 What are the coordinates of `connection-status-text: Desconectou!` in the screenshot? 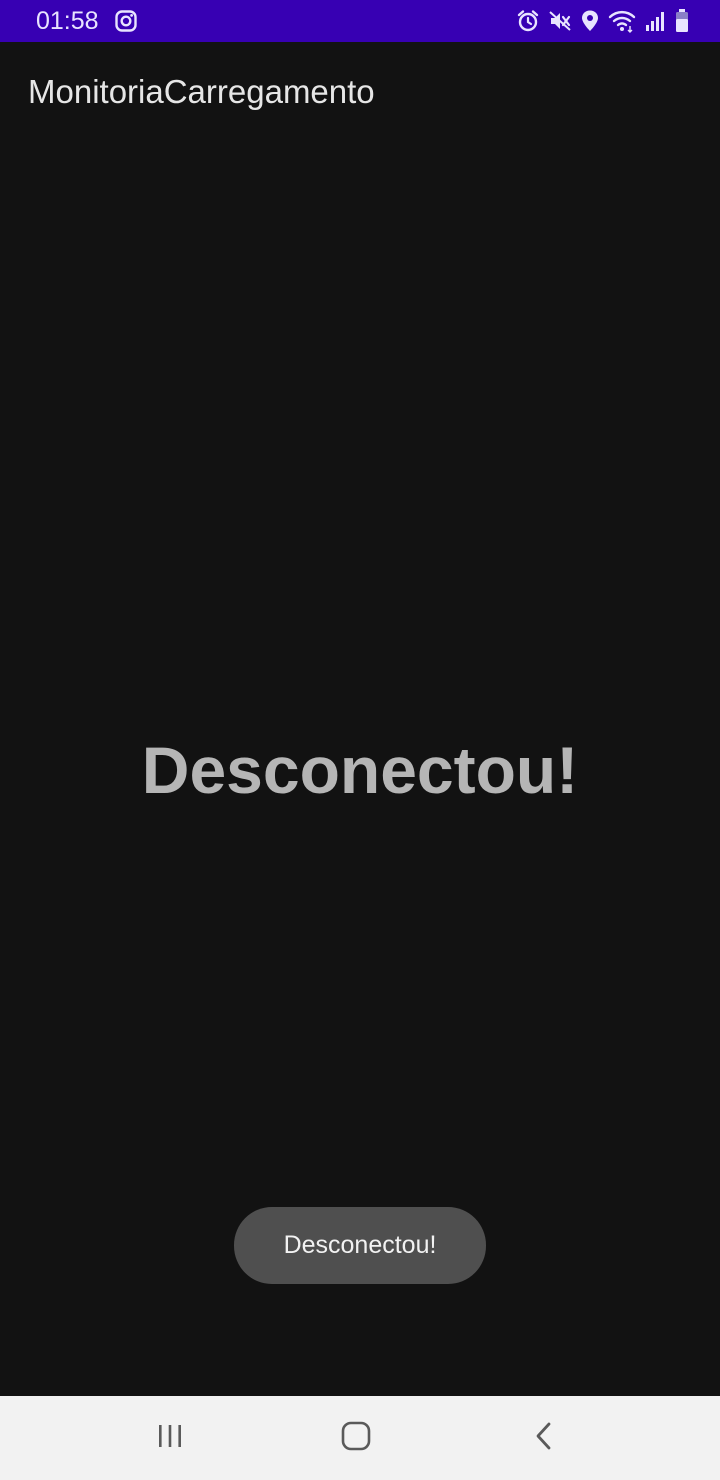 It's located at (360, 770).